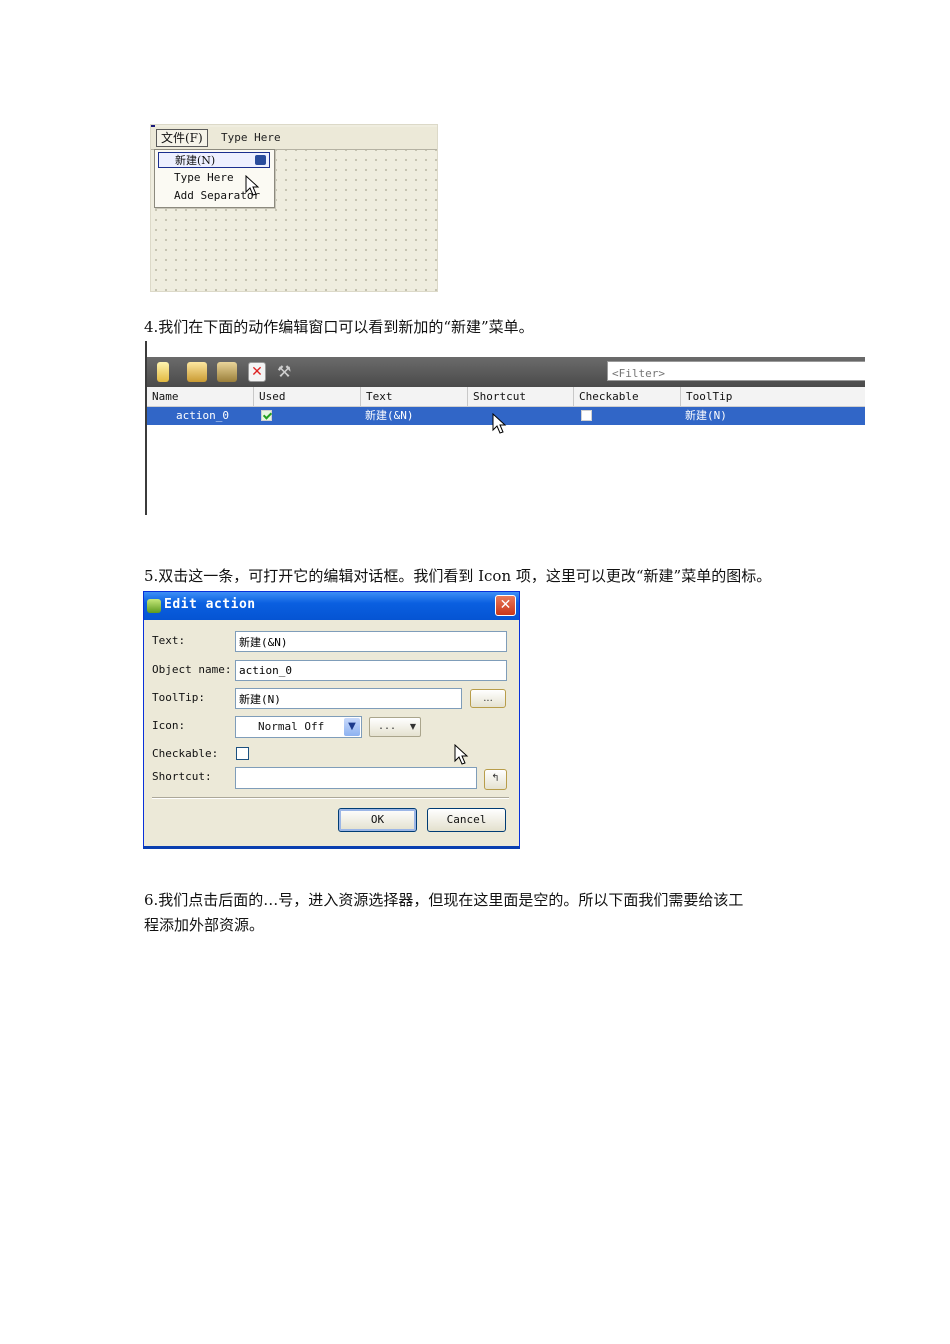 The width and height of the screenshot is (950, 1344). Describe the element at coordinates (331, 606) in the screenshot. I see `dialog-titlebar: Edit action ✕` at that location.